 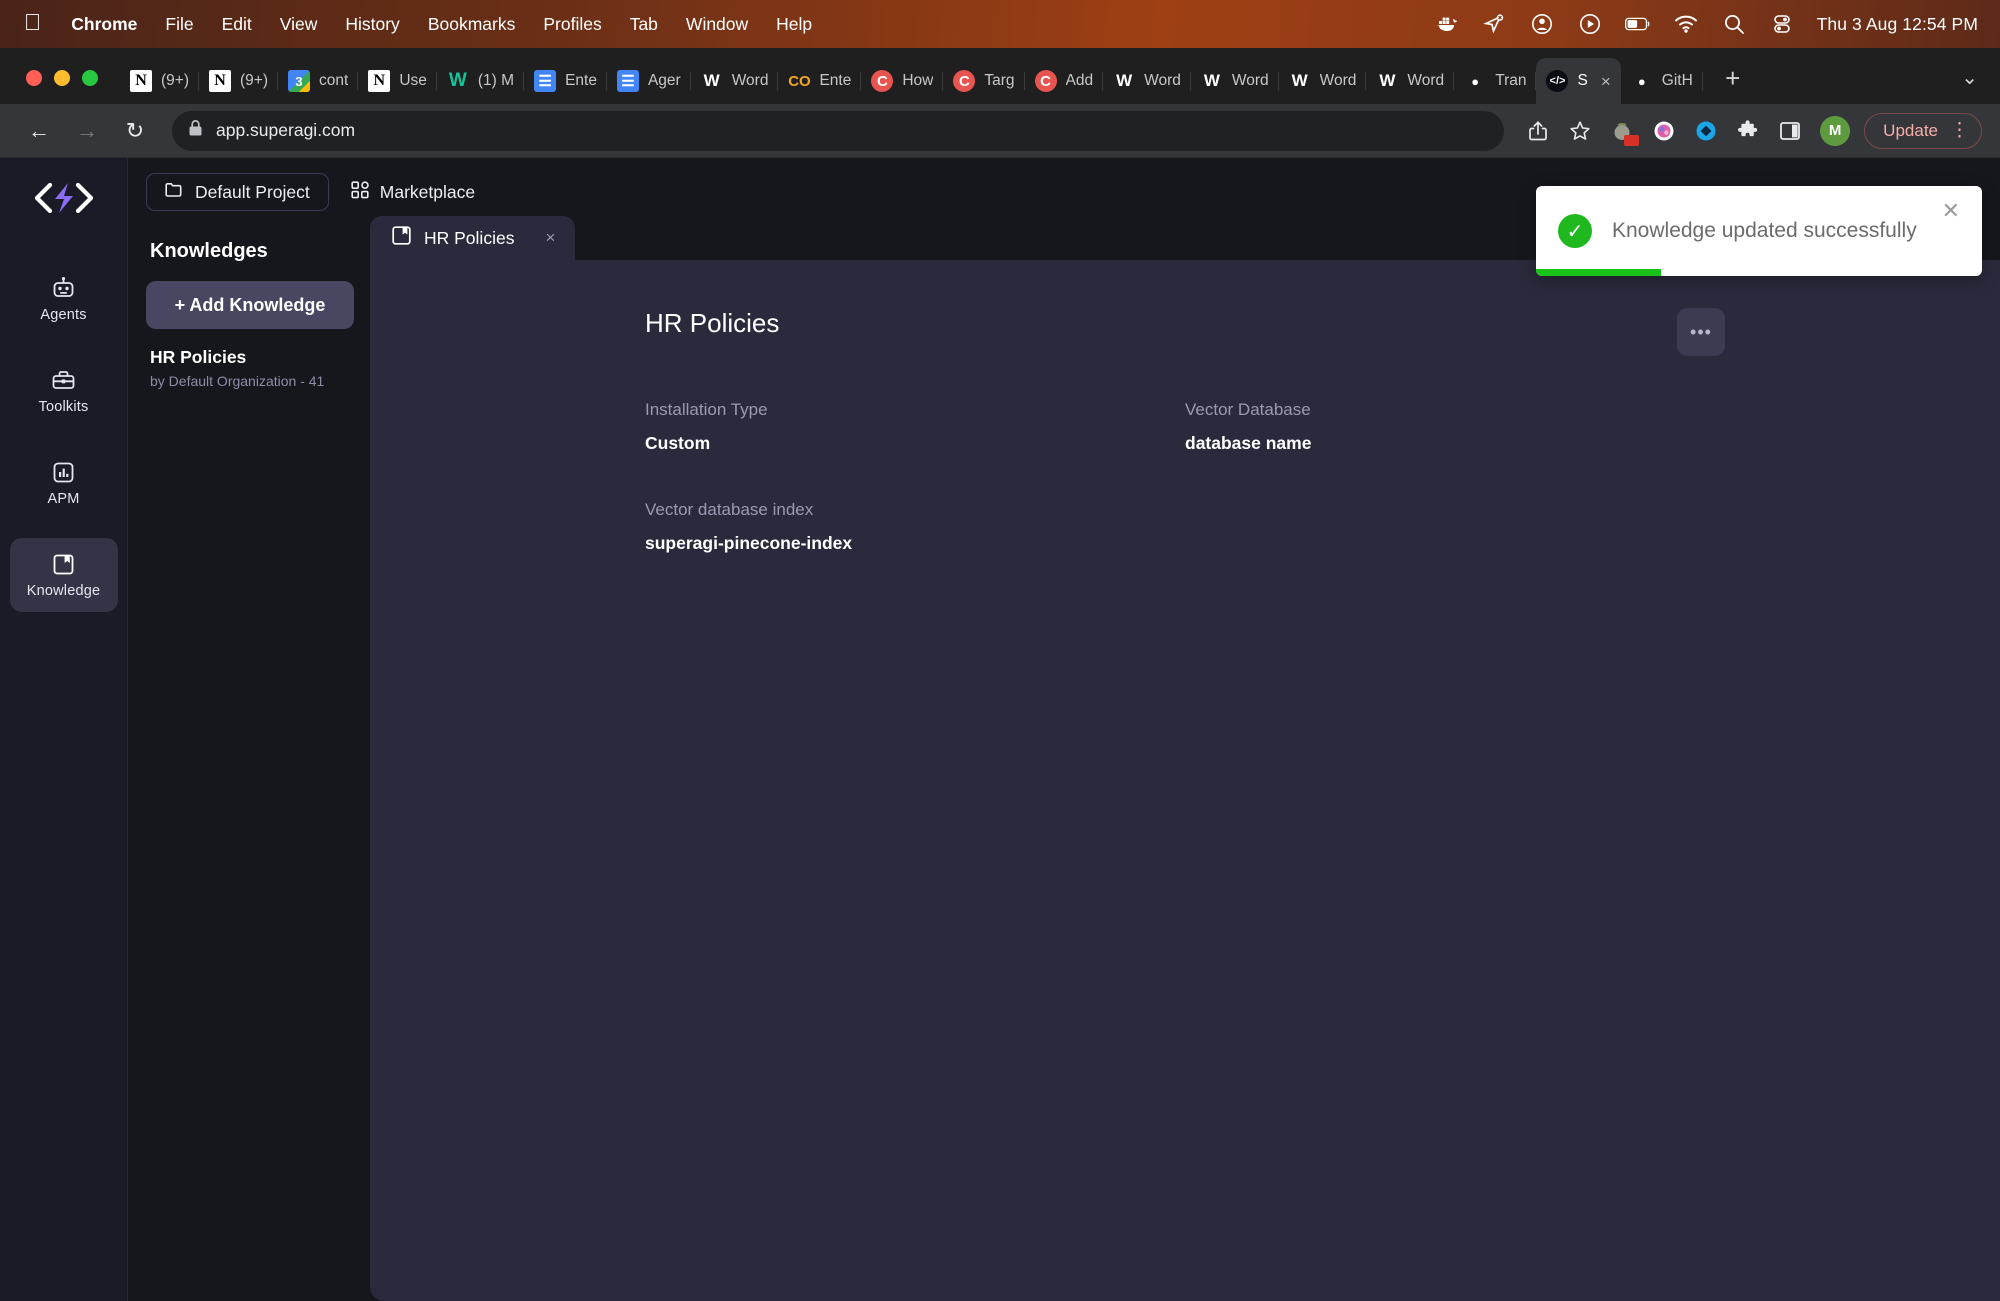 I want to click on marketplace-link: Marketplace, so click(x=413, y=192).